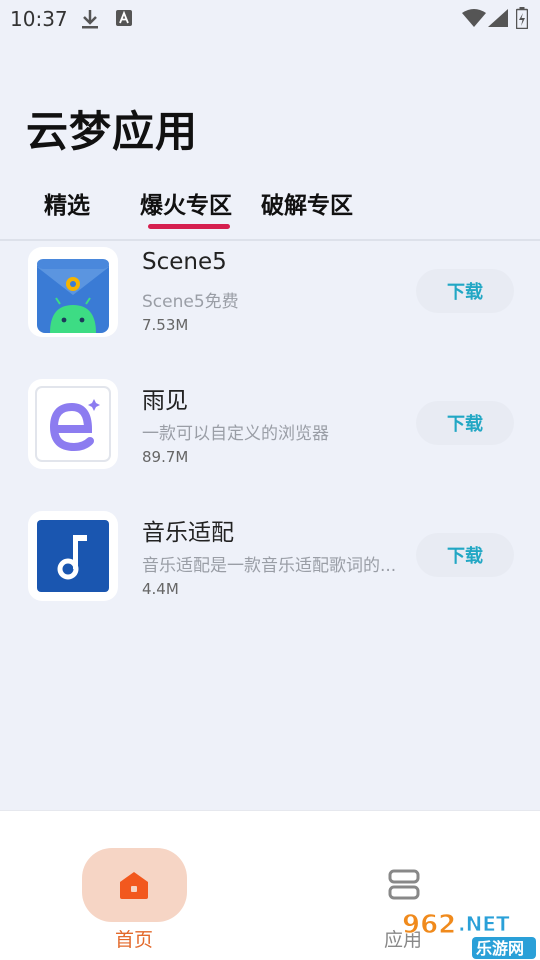 The image size is (540, 960). Describe the element at coordinates (188, 533) in the screenshot. I see `app-name: 音乐适配` at that location.